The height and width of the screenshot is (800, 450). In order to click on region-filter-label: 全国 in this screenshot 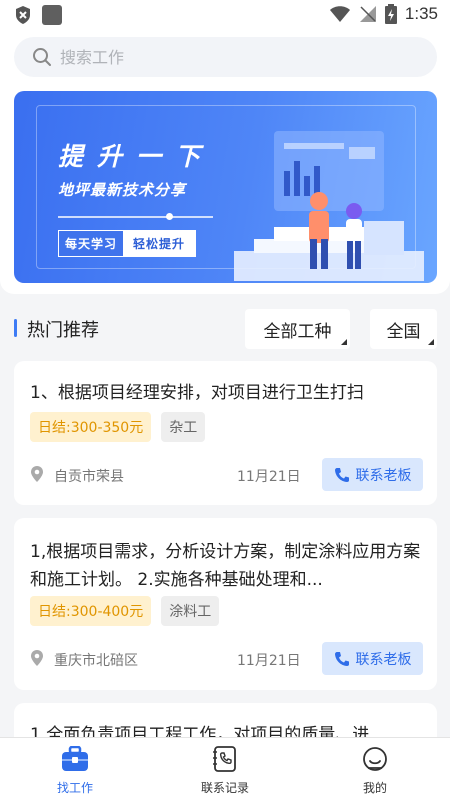, I will do `click(403, 331)`.